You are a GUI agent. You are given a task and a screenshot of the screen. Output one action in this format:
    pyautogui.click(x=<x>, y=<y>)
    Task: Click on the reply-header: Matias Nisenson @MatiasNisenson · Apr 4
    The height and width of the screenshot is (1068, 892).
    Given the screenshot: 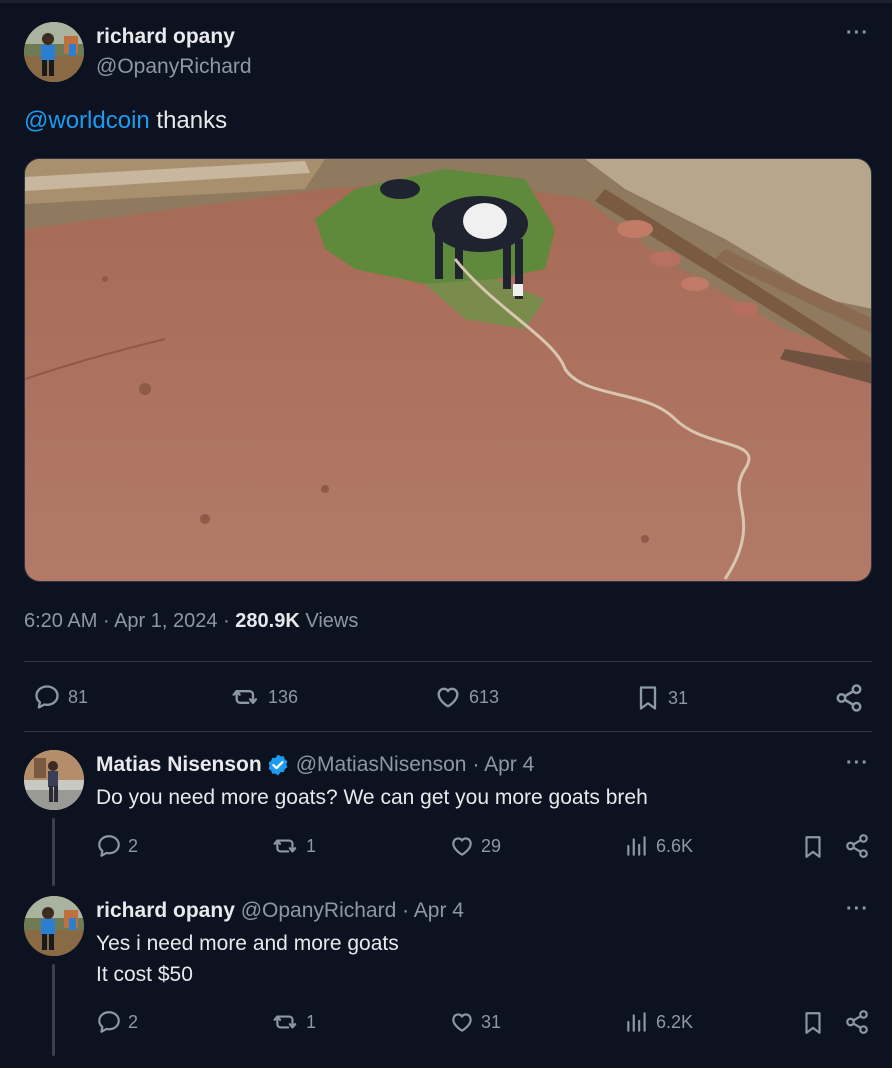 What is the action you would take?
    pyautogui.click(x=315, y=765)
    